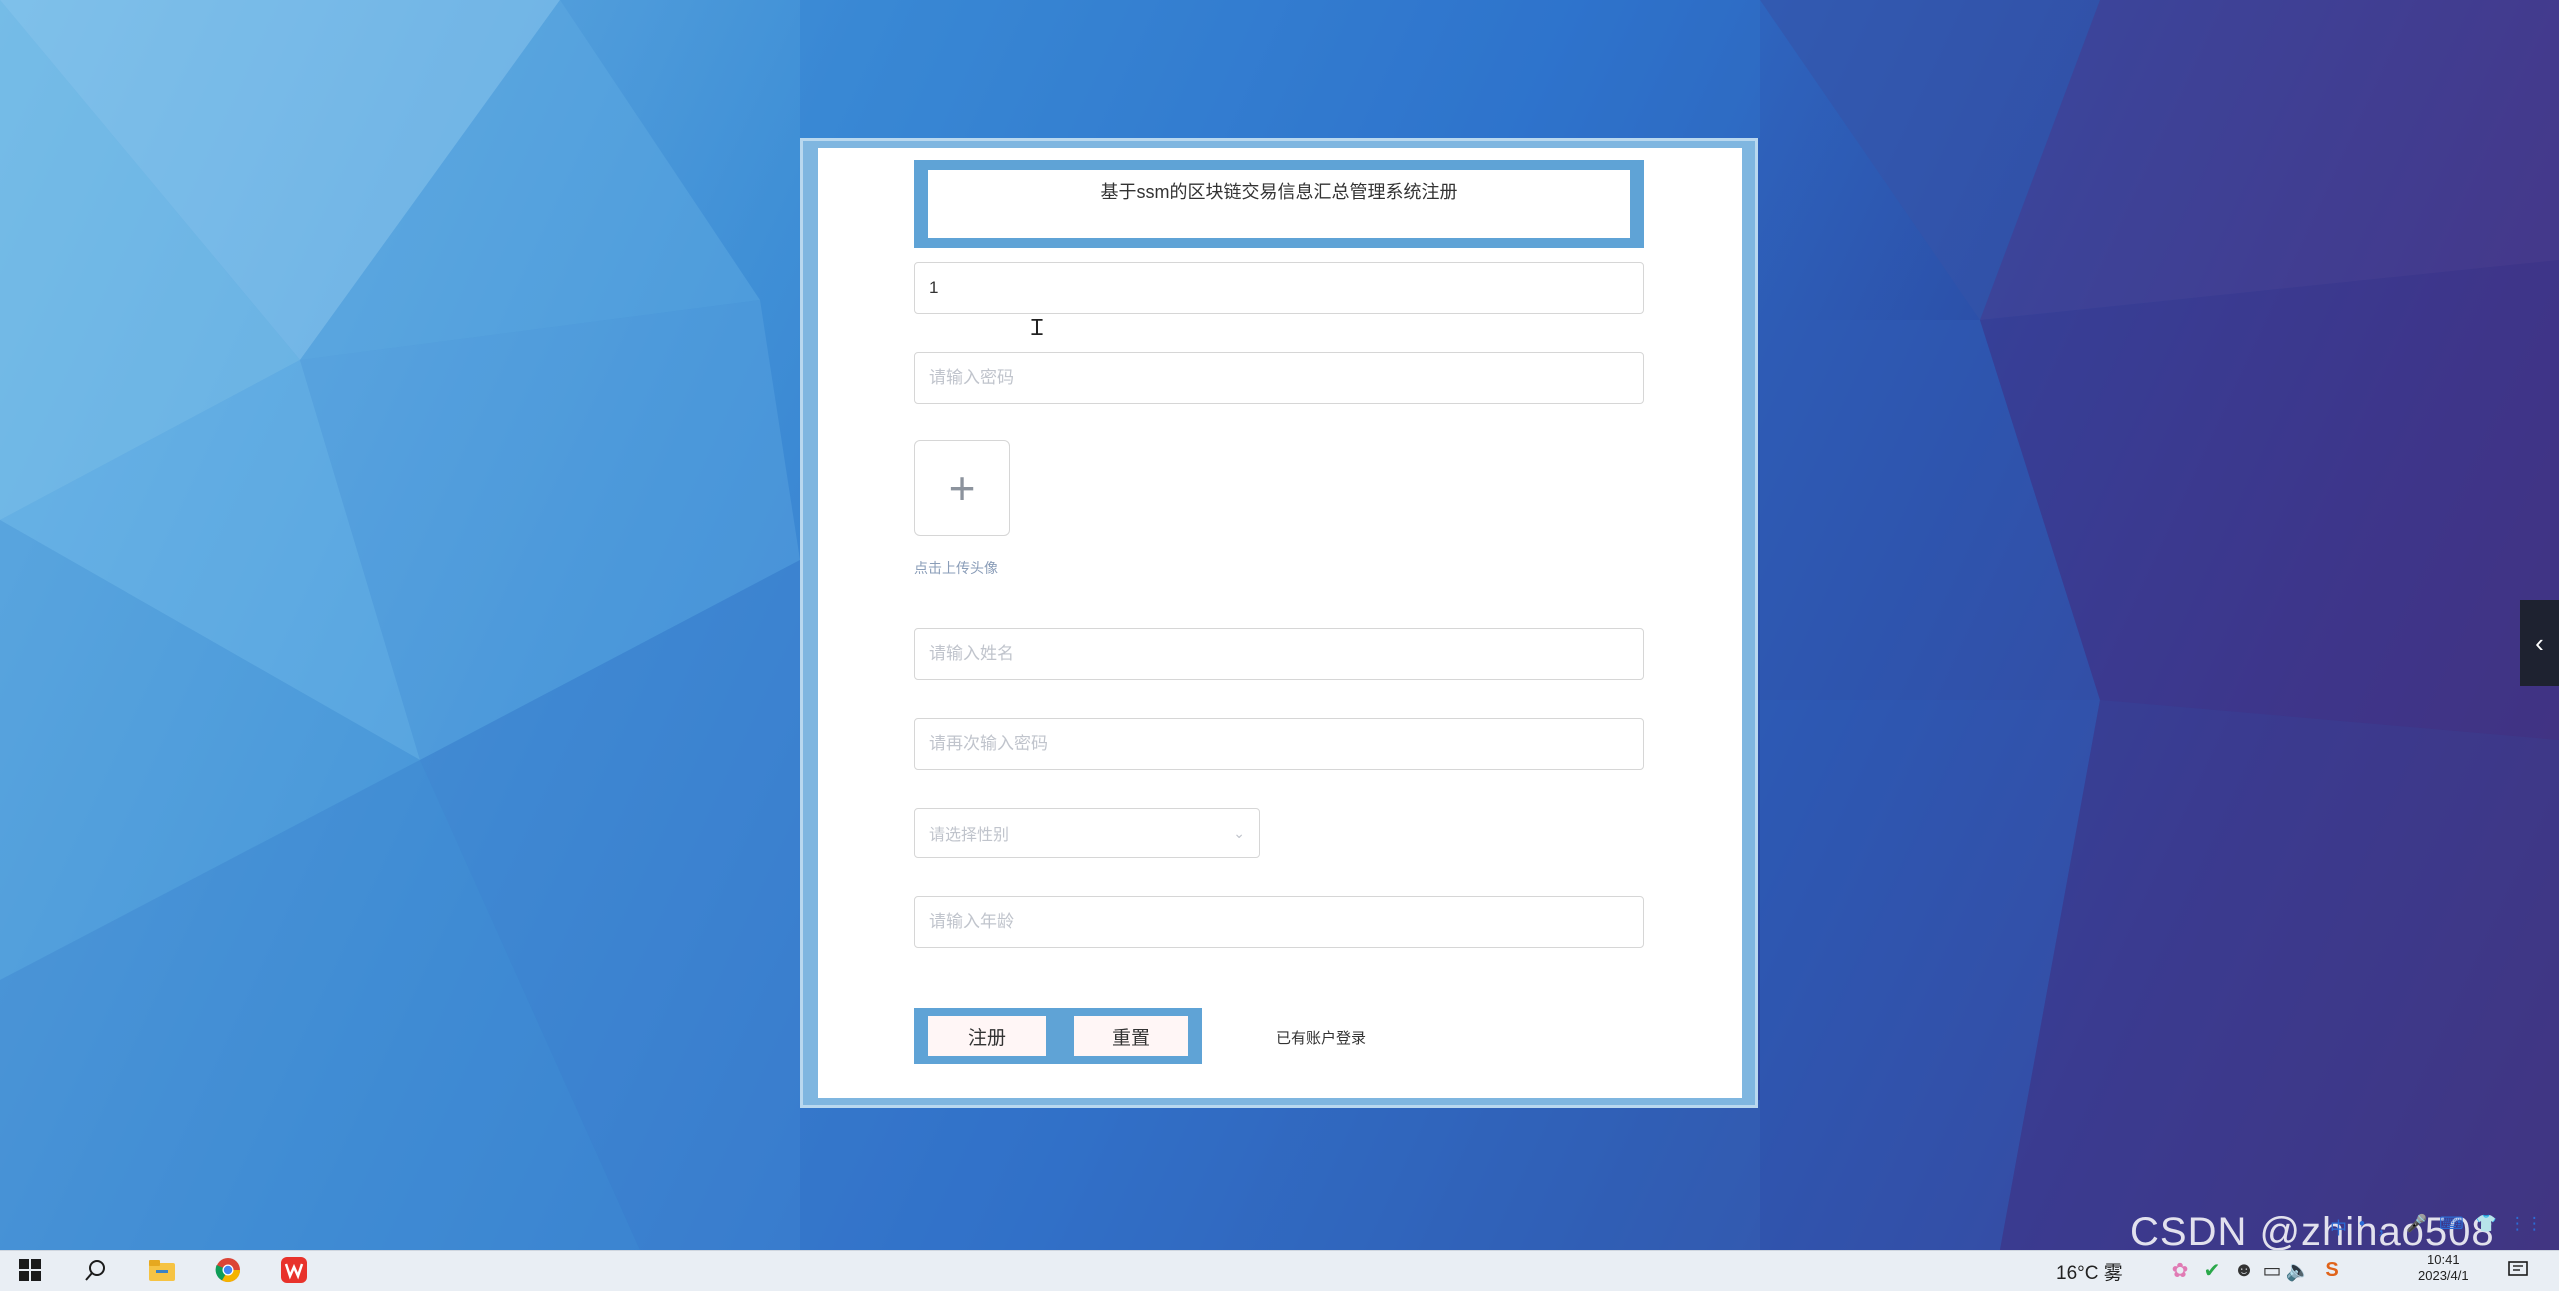 This screenshot has width=2559, height=1291. I want to click on register-button-label: 注册, so click(987, 1036).